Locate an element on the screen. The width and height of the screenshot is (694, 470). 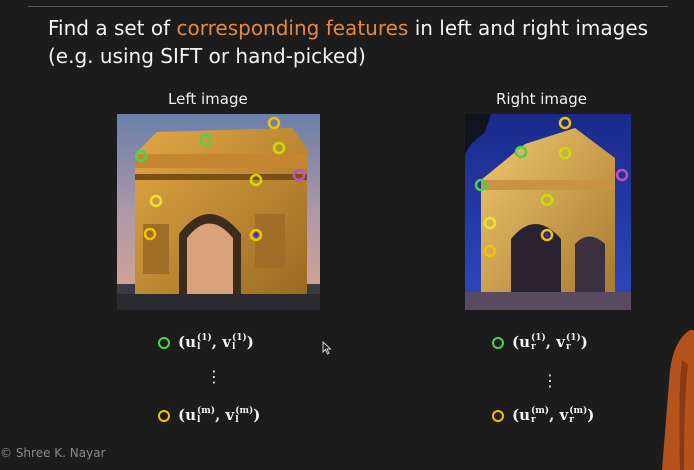
mouse-pointer-icon is located at coordinates (327, 348).